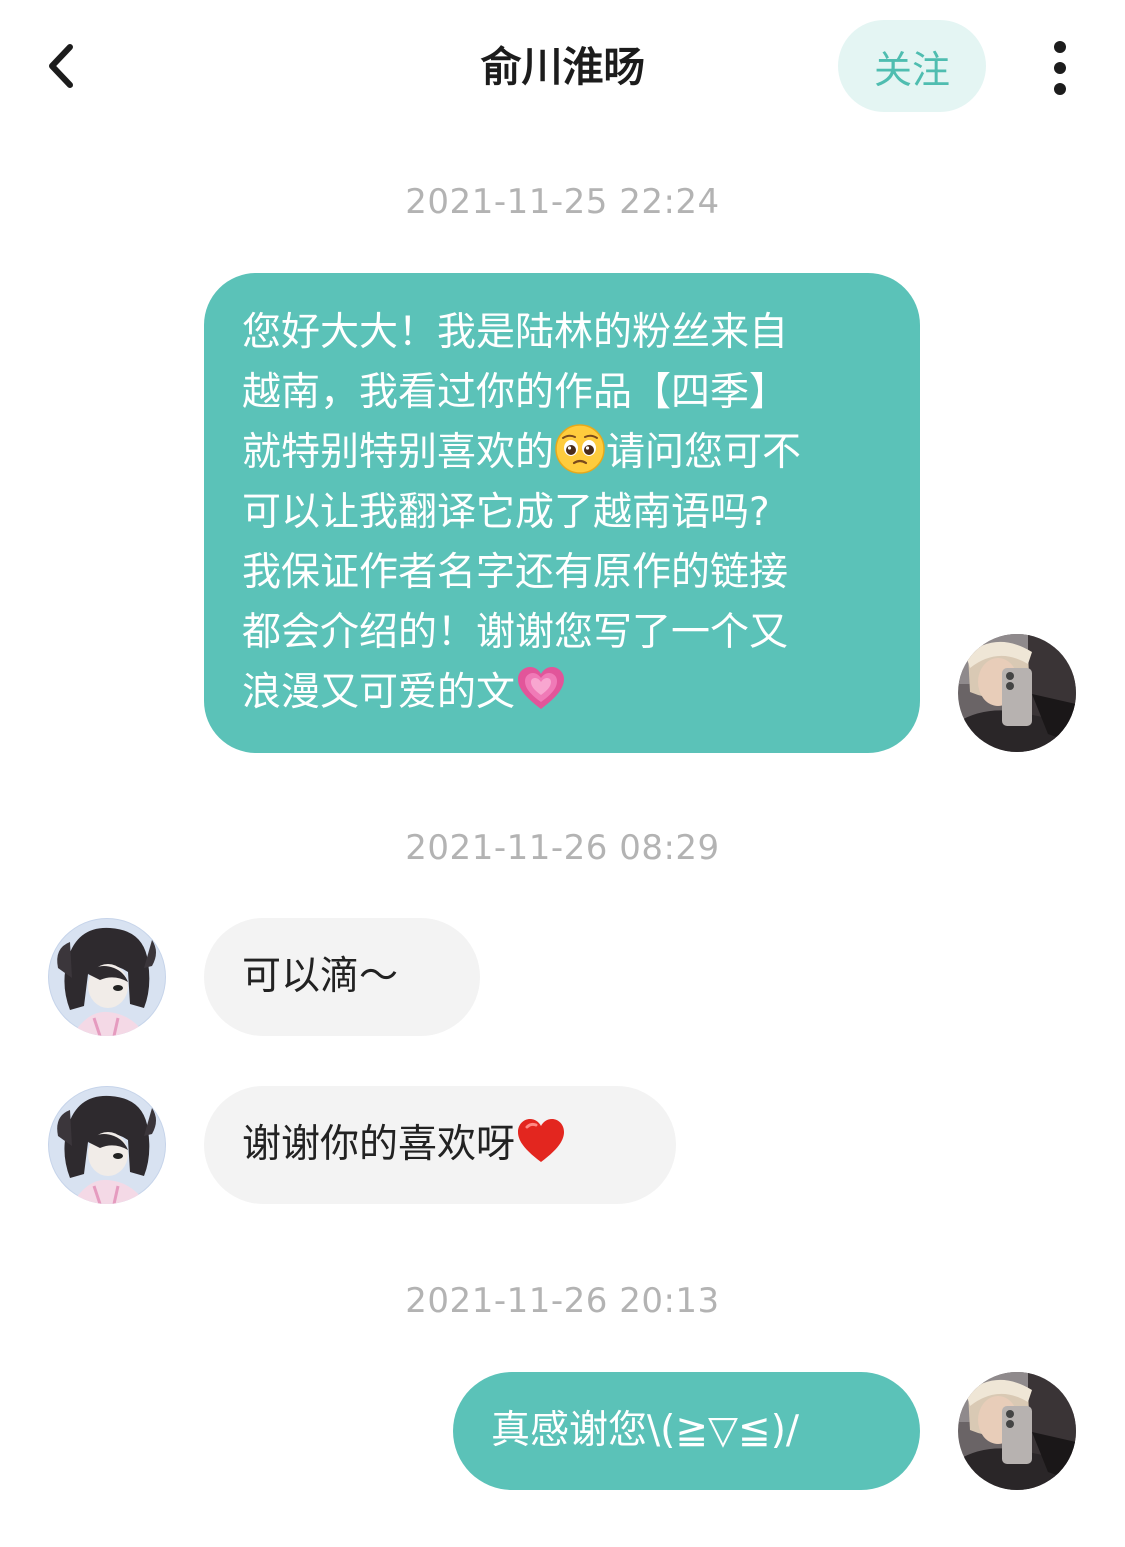 This screenshot has height=1547, width=1125. I want to click on more-options-button, so click(1060, 67).